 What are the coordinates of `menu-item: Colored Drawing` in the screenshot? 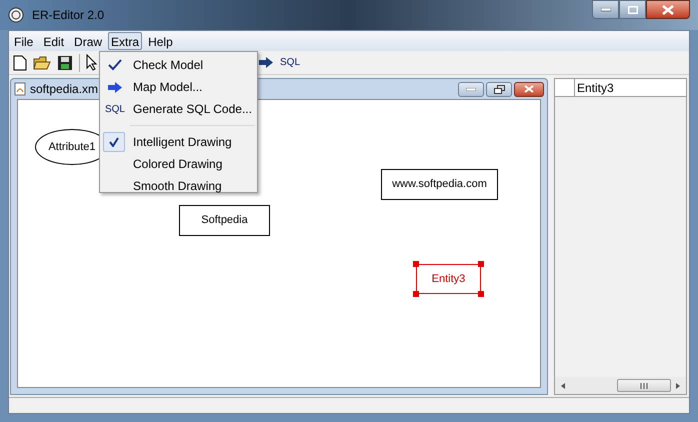 It's located at (176, 164).